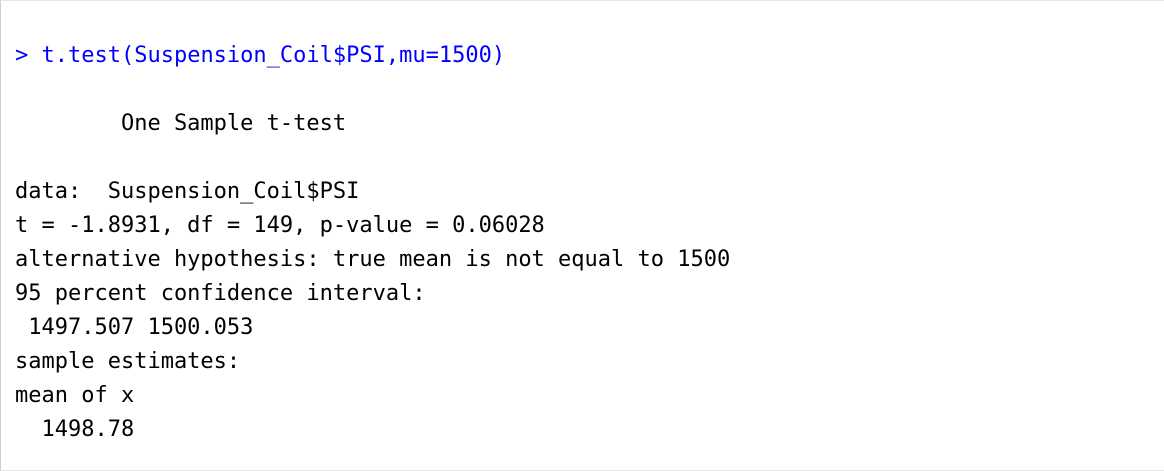  What do you see at coordinates (187, 191) in the screenshot?
I see `data-line: data: Suspension_Coil$PSI` at bounding box center [187, 191].